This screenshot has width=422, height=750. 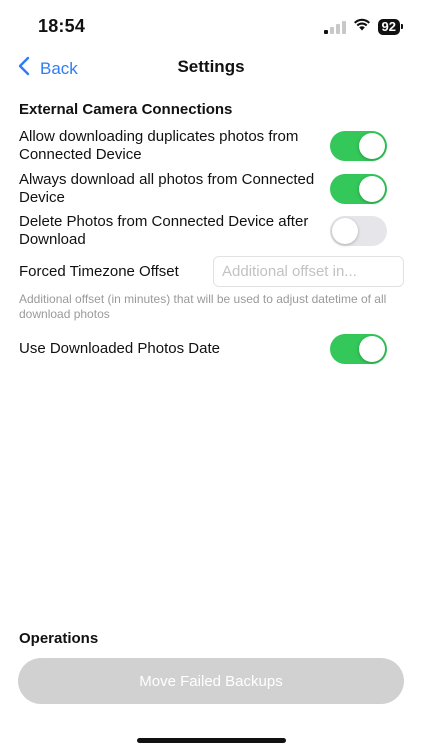 I want to click on status-time: 18:54, so click(x=62, y=26).